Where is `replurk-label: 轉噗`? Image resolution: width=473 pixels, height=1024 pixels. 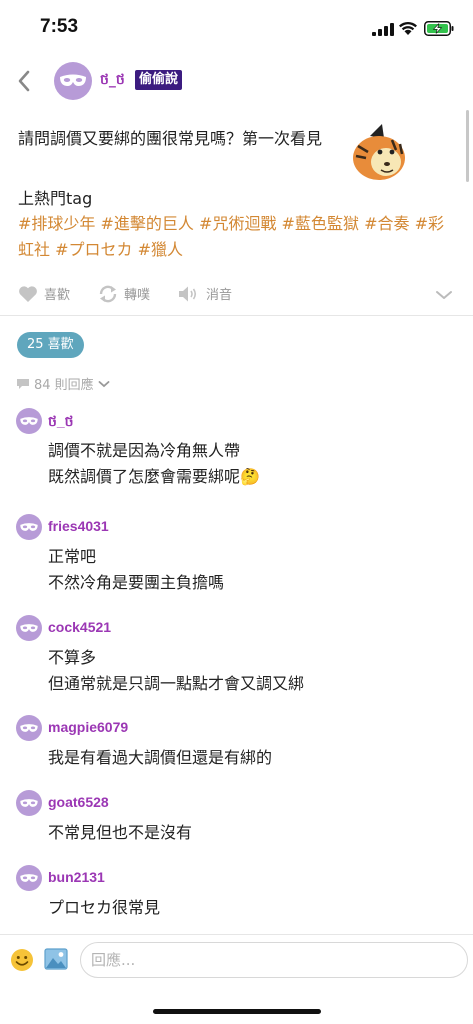 replurk-label: 轉噗 is located at coordinates (137, 295).